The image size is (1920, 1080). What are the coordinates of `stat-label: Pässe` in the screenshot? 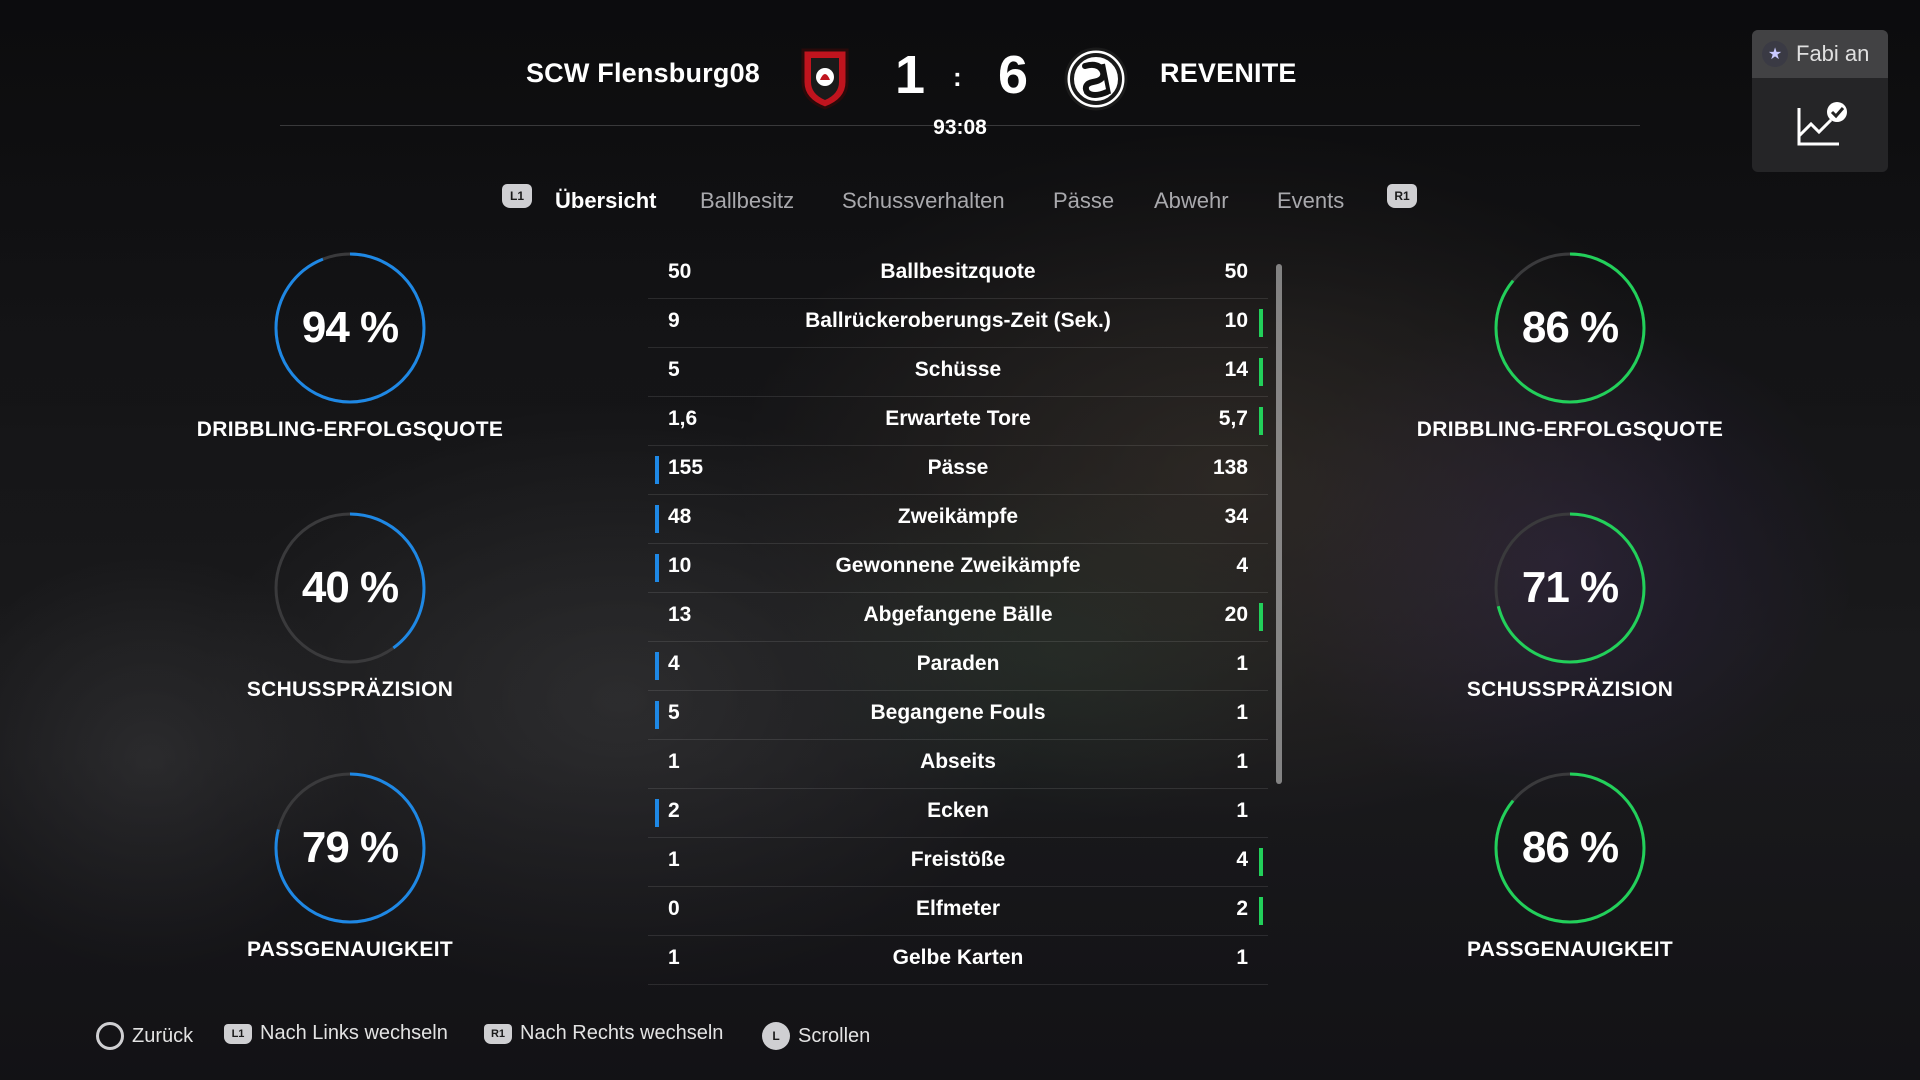 It's located at (958, 467).